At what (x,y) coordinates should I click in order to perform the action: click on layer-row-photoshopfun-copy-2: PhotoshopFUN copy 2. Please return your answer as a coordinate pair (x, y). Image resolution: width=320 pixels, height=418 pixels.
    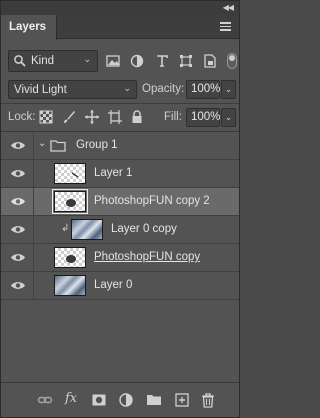
    Looking at the image, I should click on (120, 202).